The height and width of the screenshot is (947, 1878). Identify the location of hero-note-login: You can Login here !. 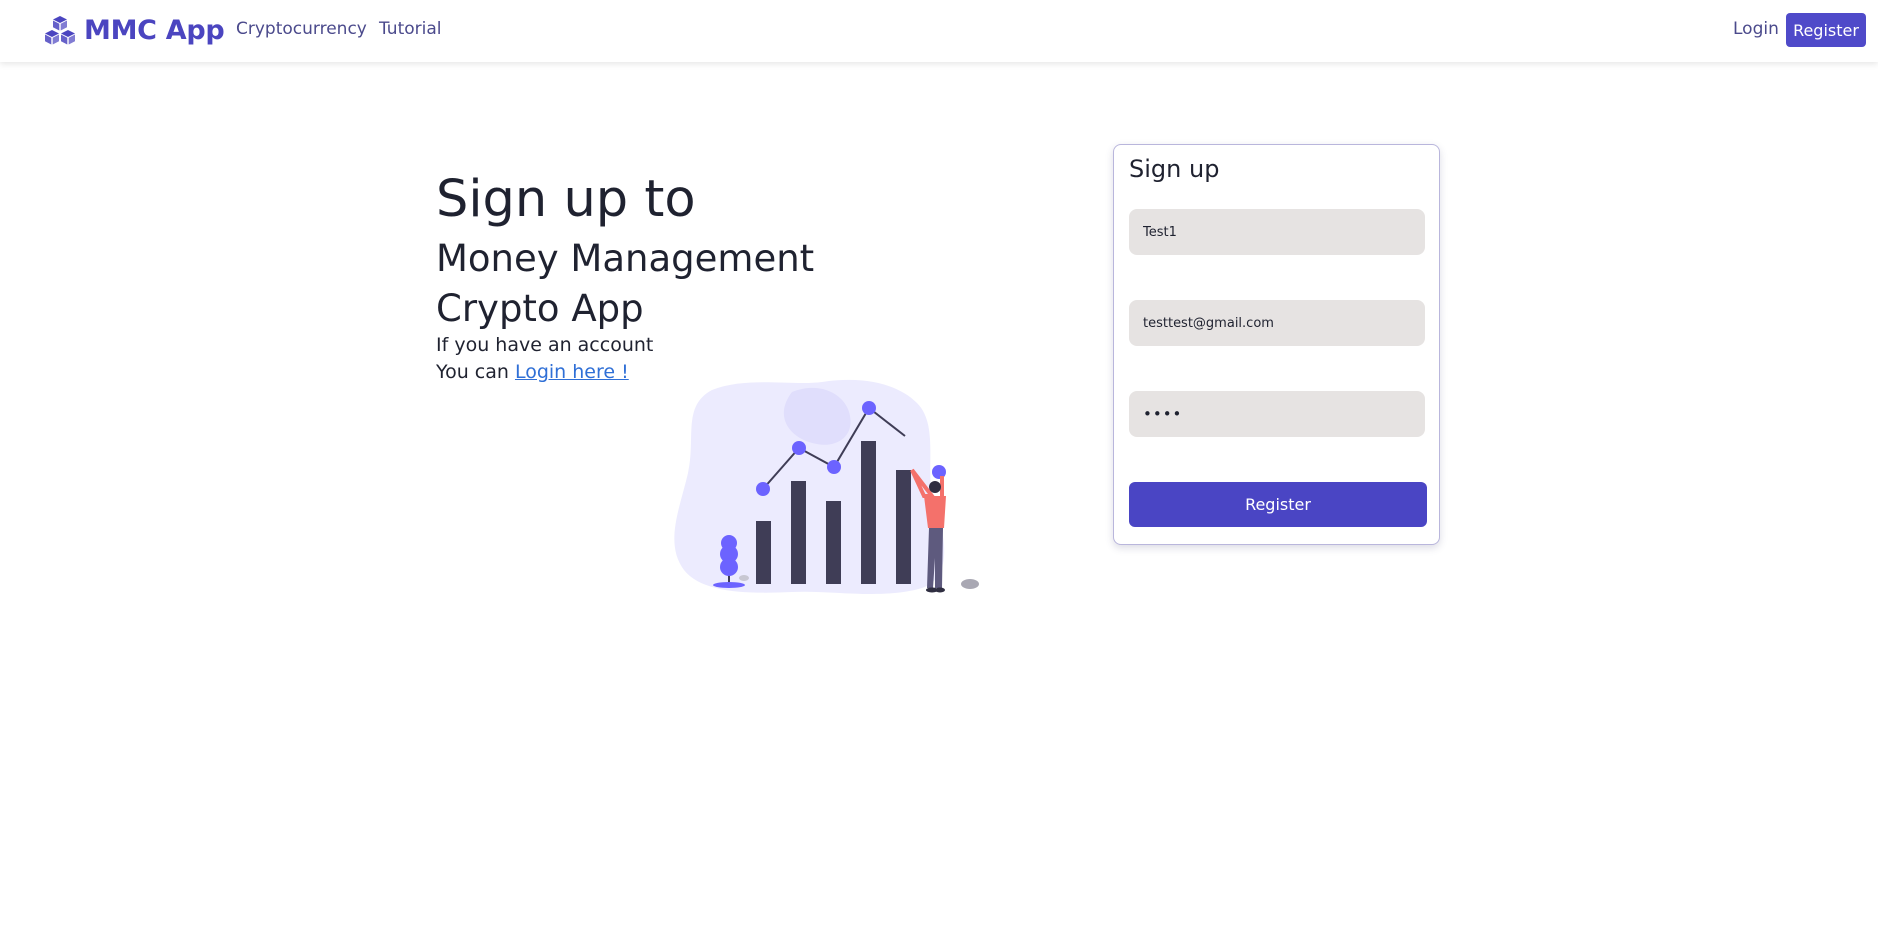
(532, 372).